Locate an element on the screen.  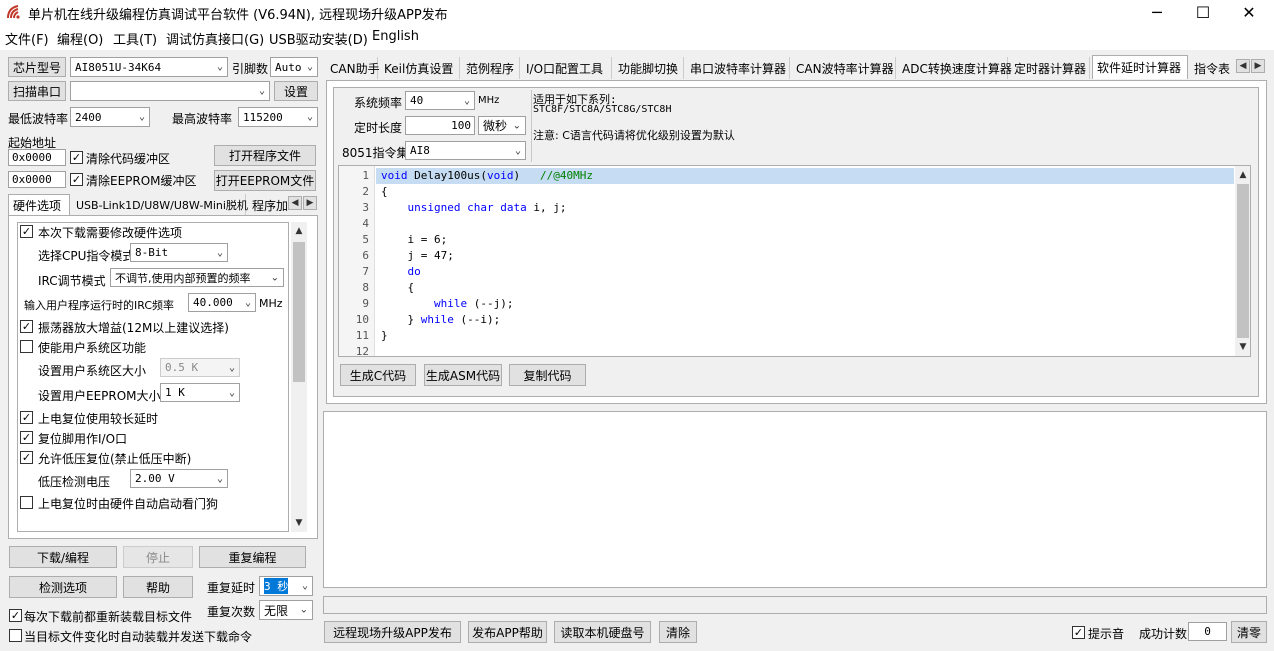
generate-c-button: 生成C代码 is located at coordinates (378, 375).